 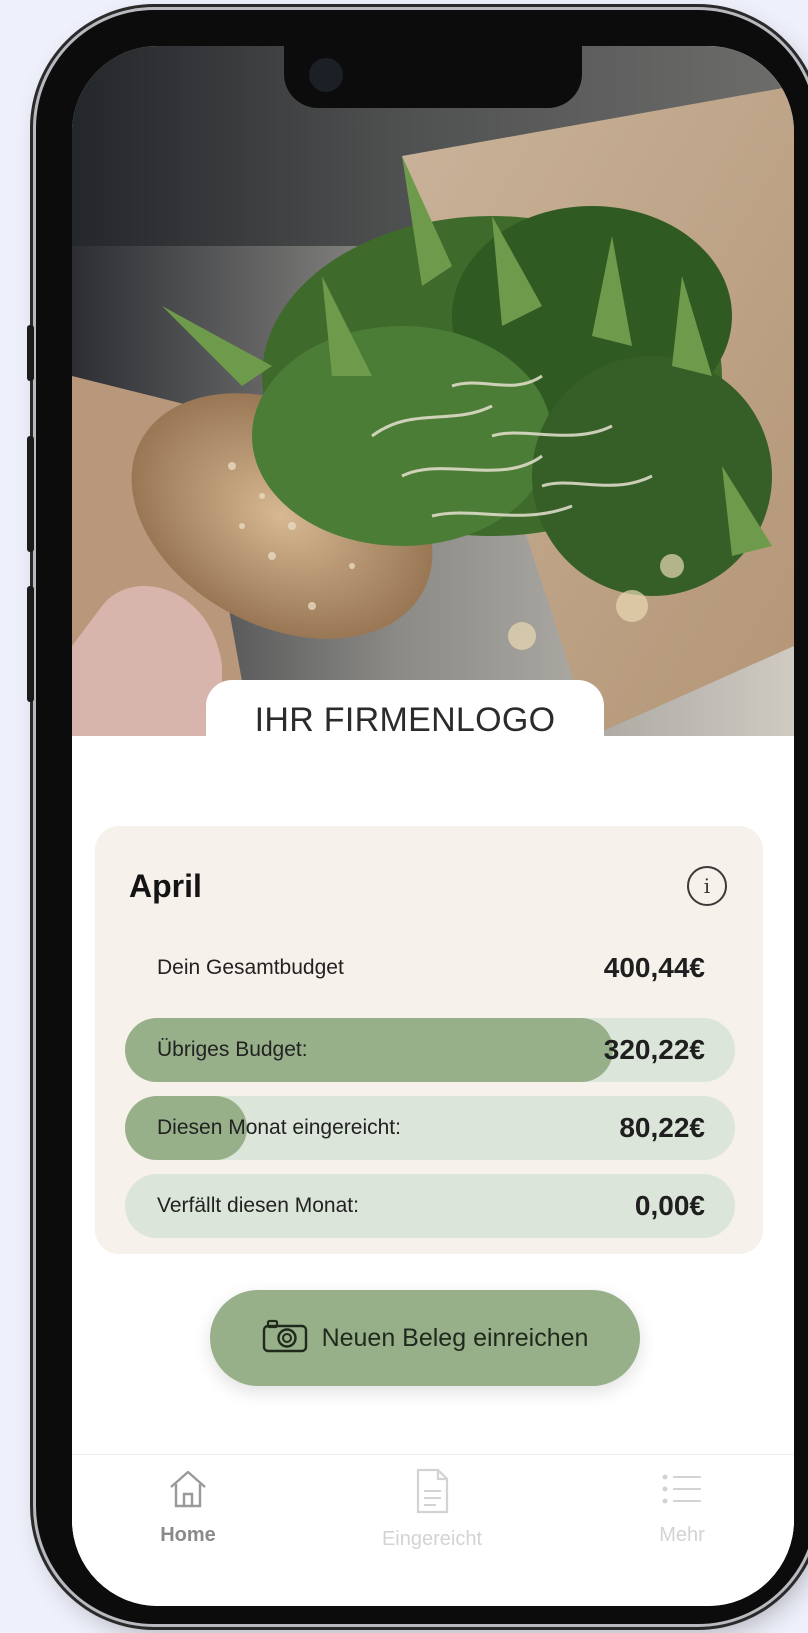 What do you see at coordinates (430, 968) in the screenshot?
I see `total-budget-row: Dein Gesamtbudget 400,44€` at bounding box center [430, 968].